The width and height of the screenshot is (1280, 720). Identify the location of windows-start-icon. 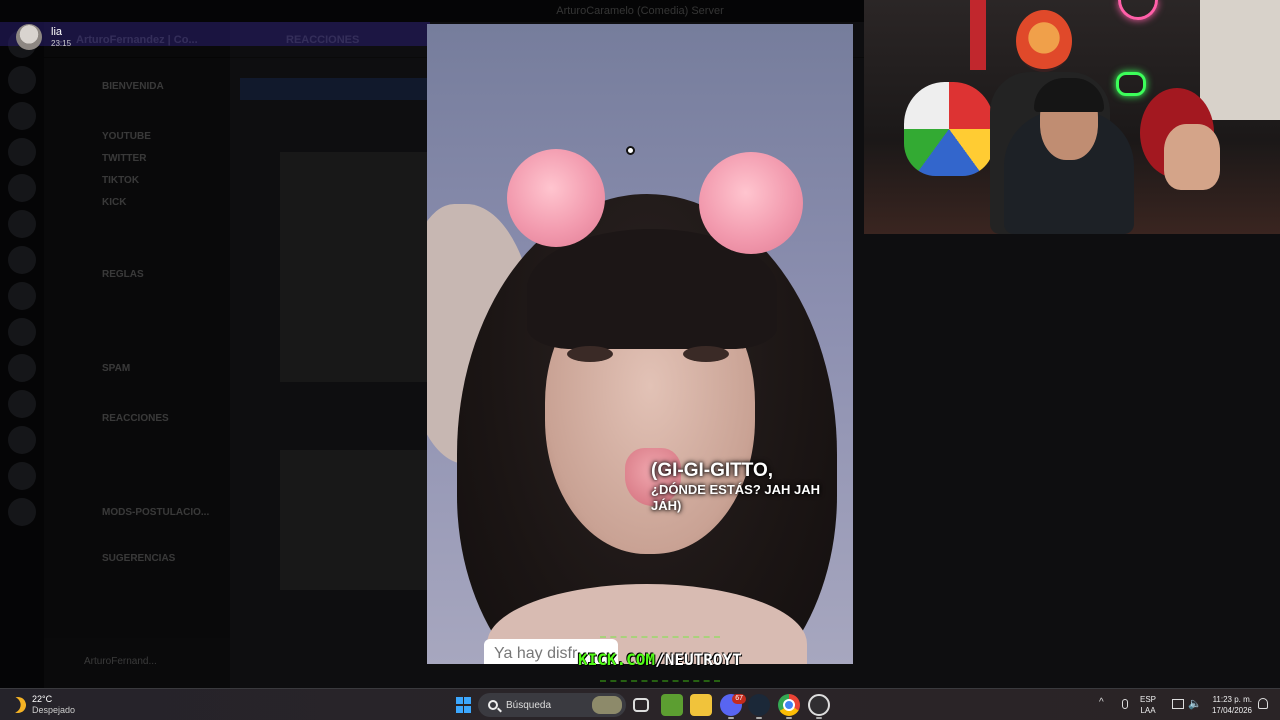
(463, 705).